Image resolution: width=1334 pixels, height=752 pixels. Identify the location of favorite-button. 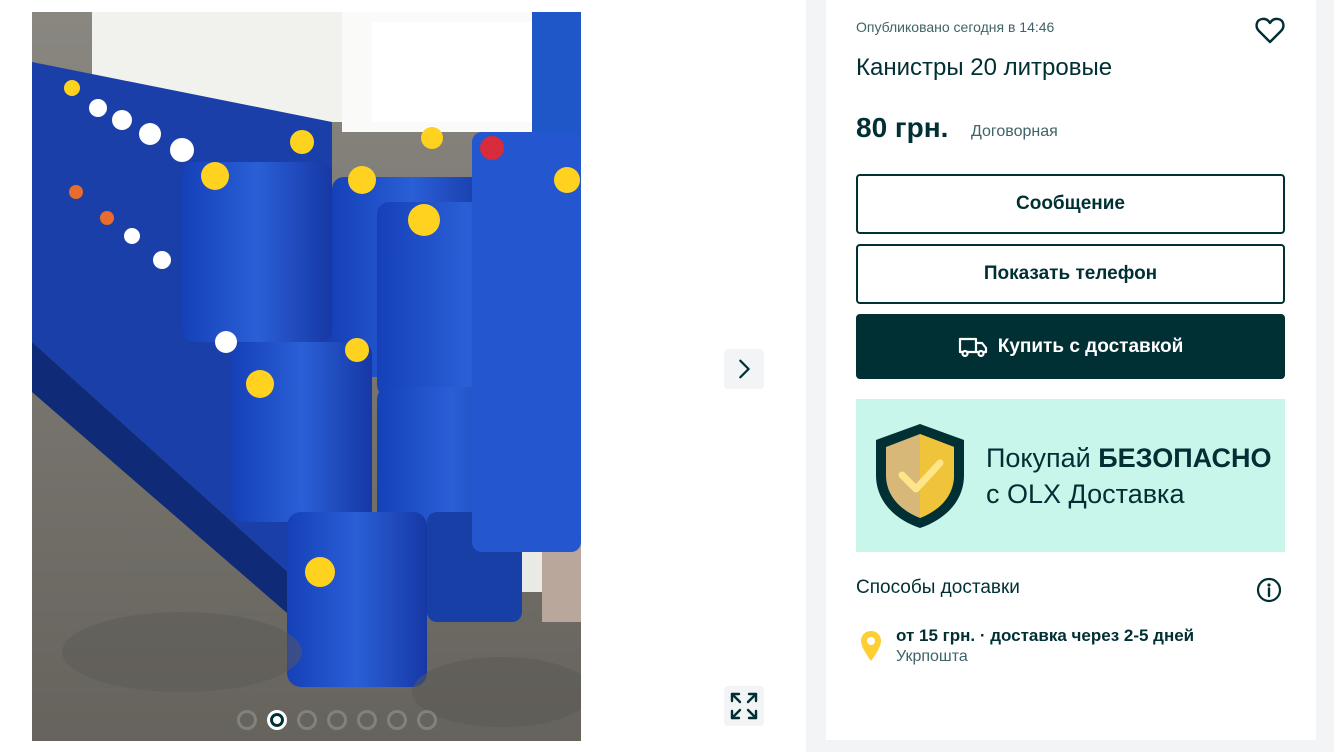
(1270, 30).